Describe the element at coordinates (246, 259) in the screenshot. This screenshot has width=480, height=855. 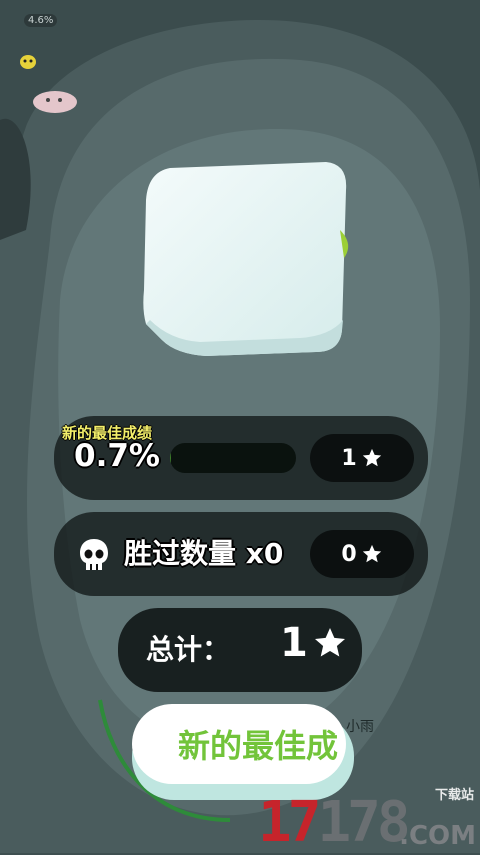
I see `player-cube` at that location.